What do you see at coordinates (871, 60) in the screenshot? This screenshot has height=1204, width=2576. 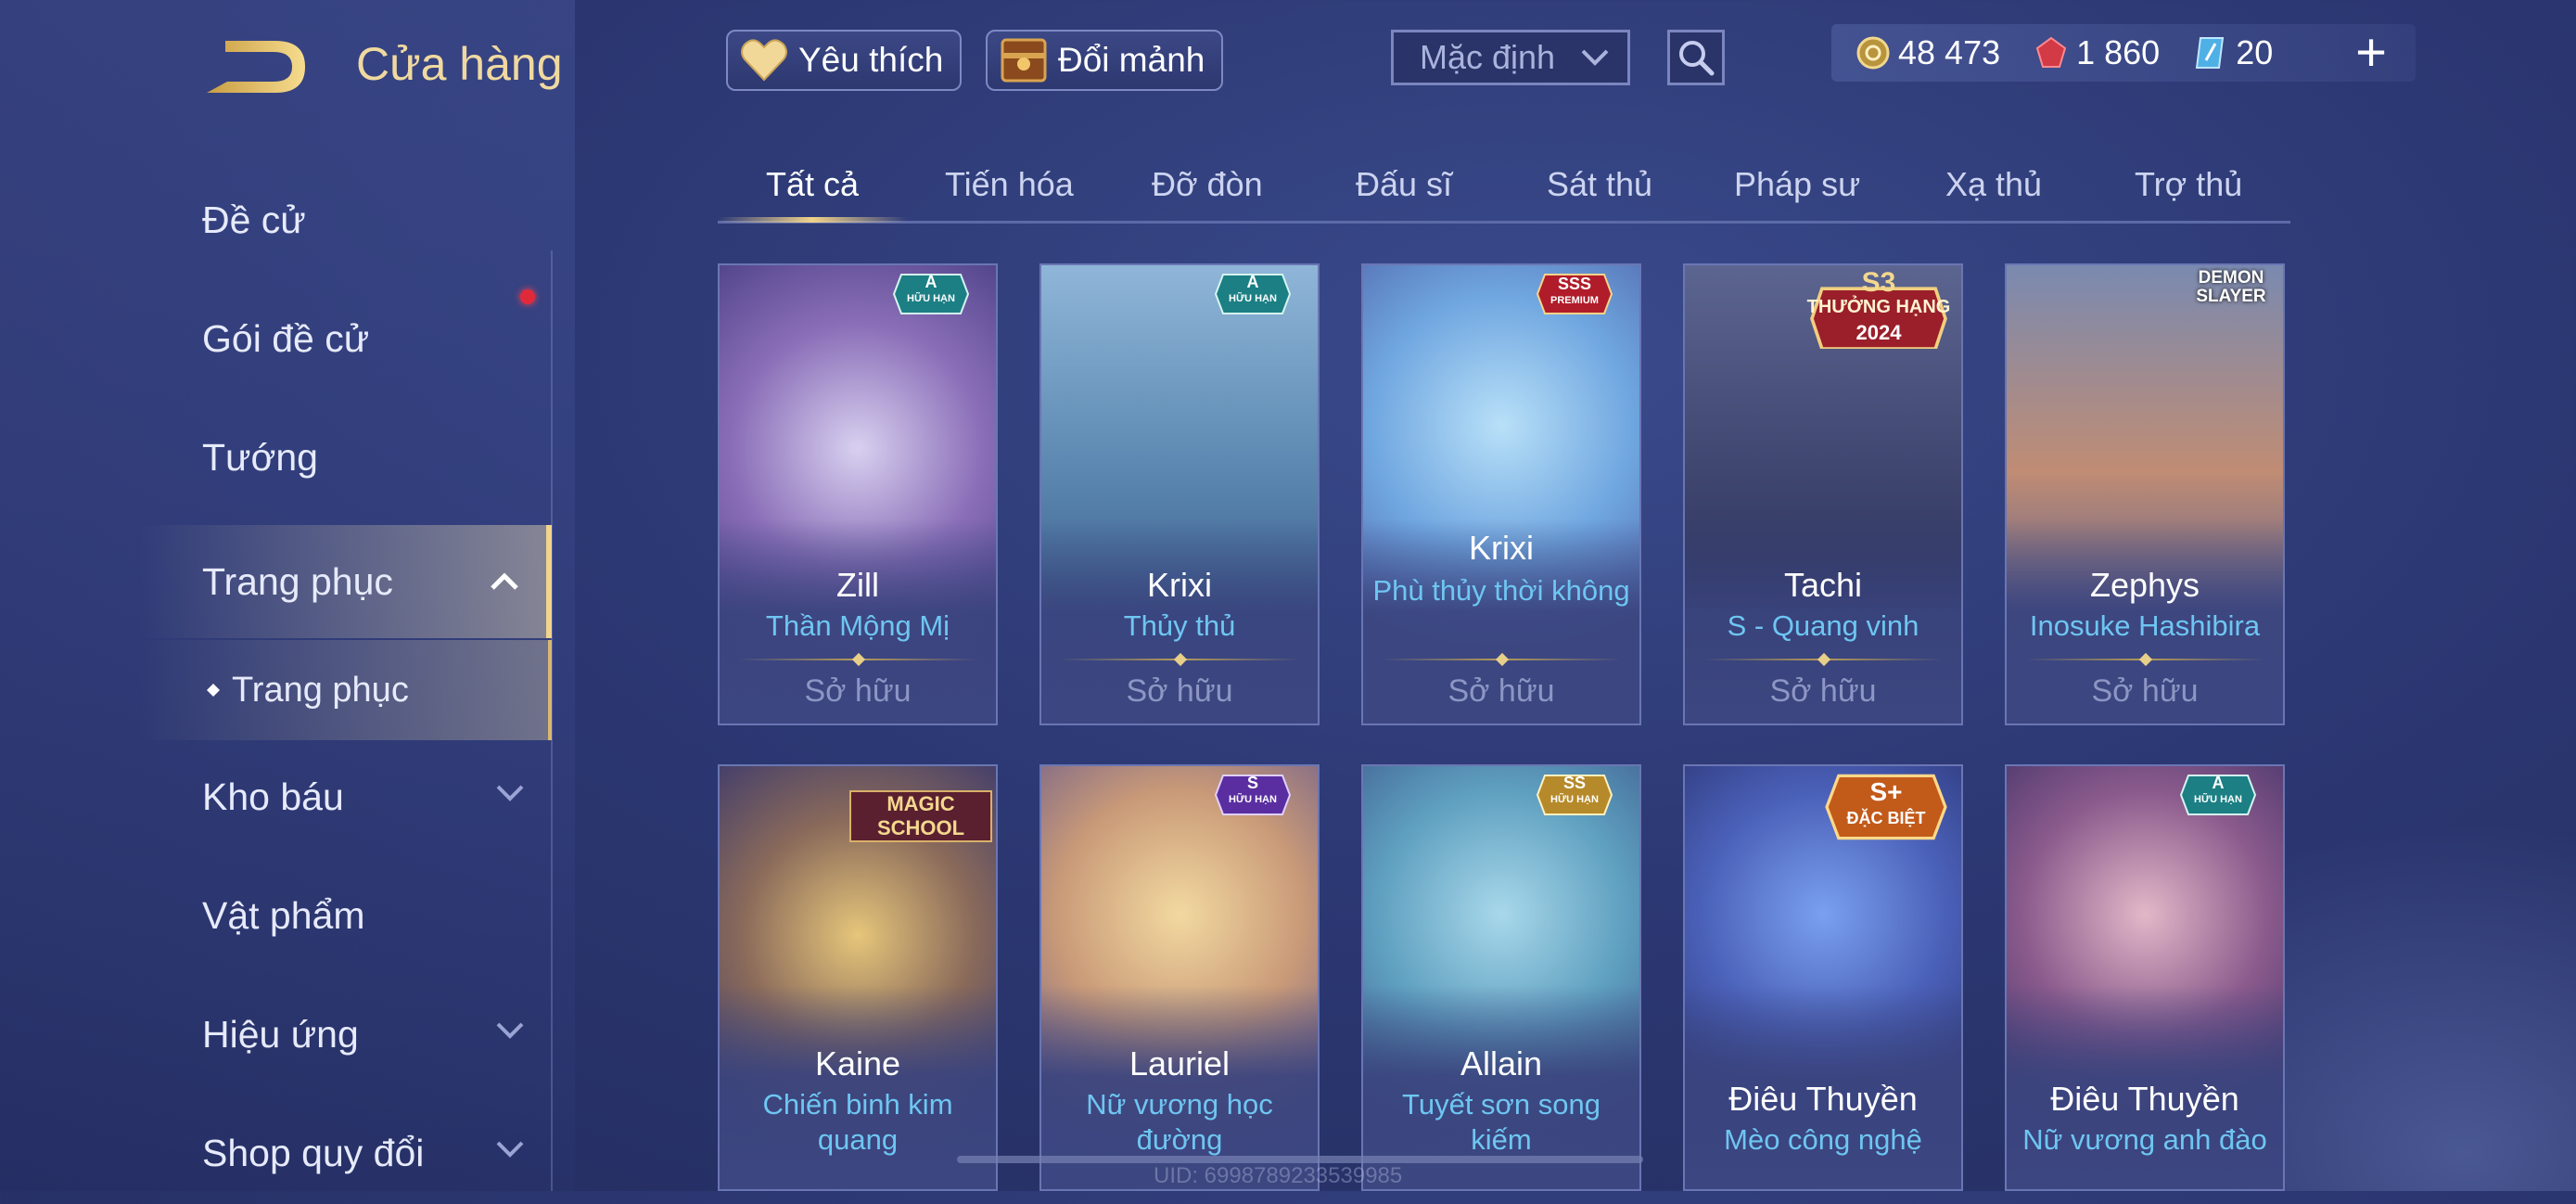 I see `favorite-label: Yêu thích` at bounding box center [871, 60].